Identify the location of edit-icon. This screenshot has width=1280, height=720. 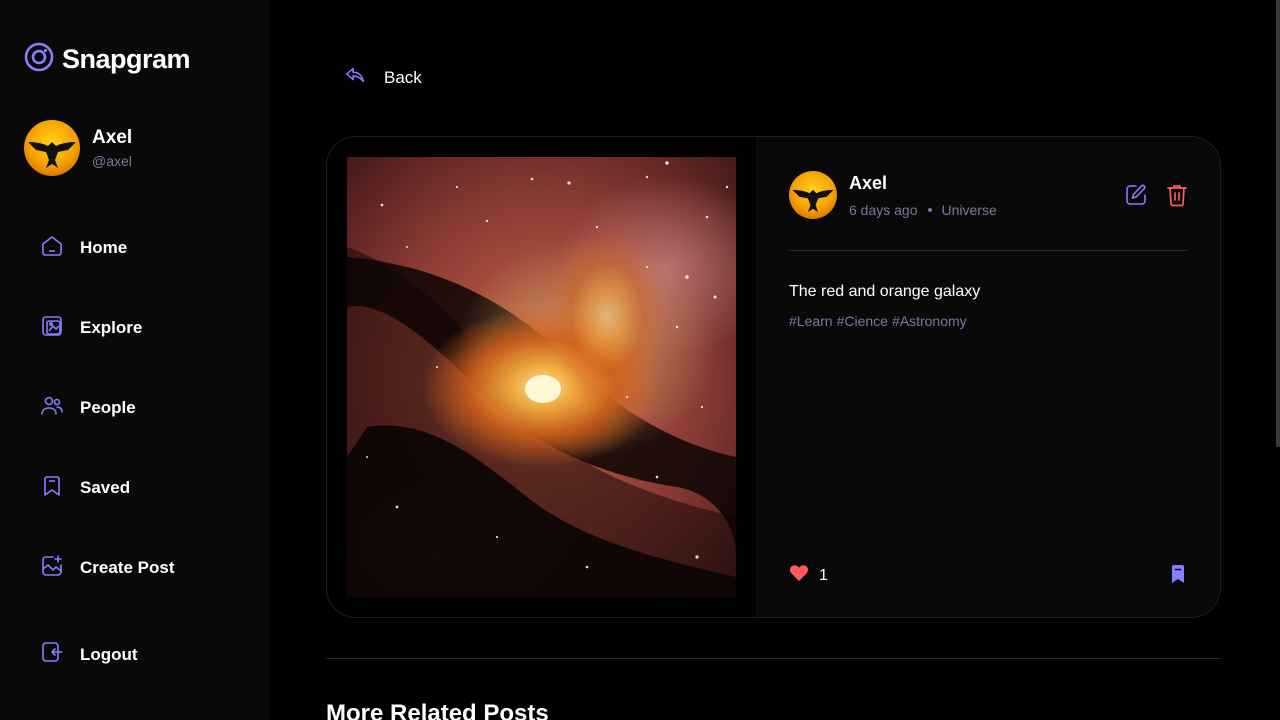
(1136, 197).